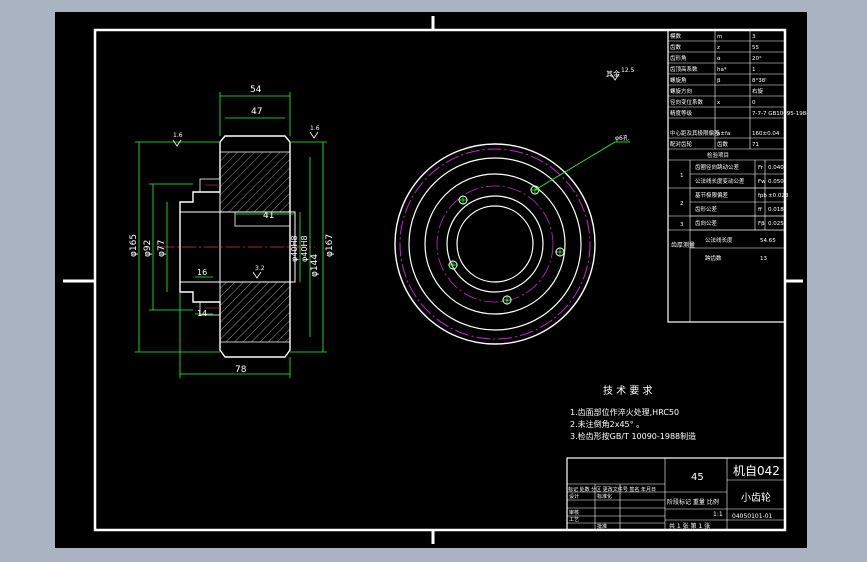 Image resolution: width=867 pixels, height=562 pixels. What do you see at coordinates (689, 526) in the screenshot?
I see `title-sheets: 共 1 张 第 1 张` at bounding box center [689, 526].